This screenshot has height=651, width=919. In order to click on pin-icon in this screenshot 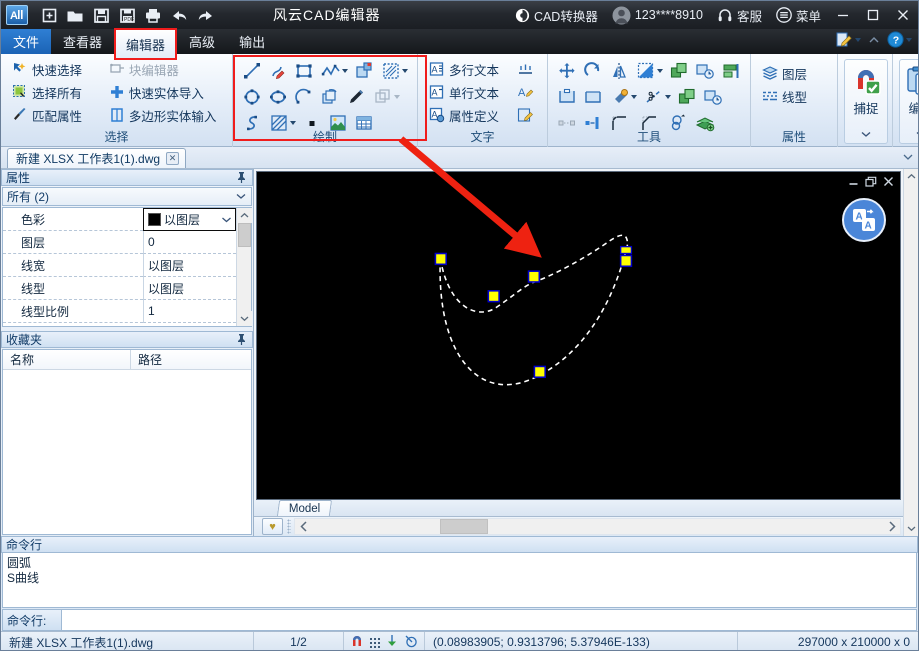, I will do `click(241, 341)`.